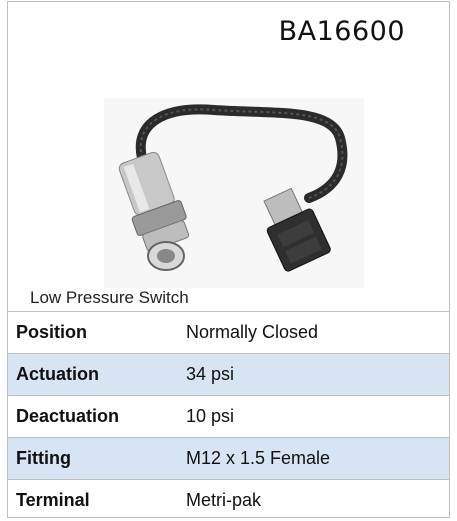 The height and width of the screenshot is (521, 457). What do you see at coordinates (313, 375) in the screenshot?
I see `spec-value: 34 psi` at bounding box center [313, 375].